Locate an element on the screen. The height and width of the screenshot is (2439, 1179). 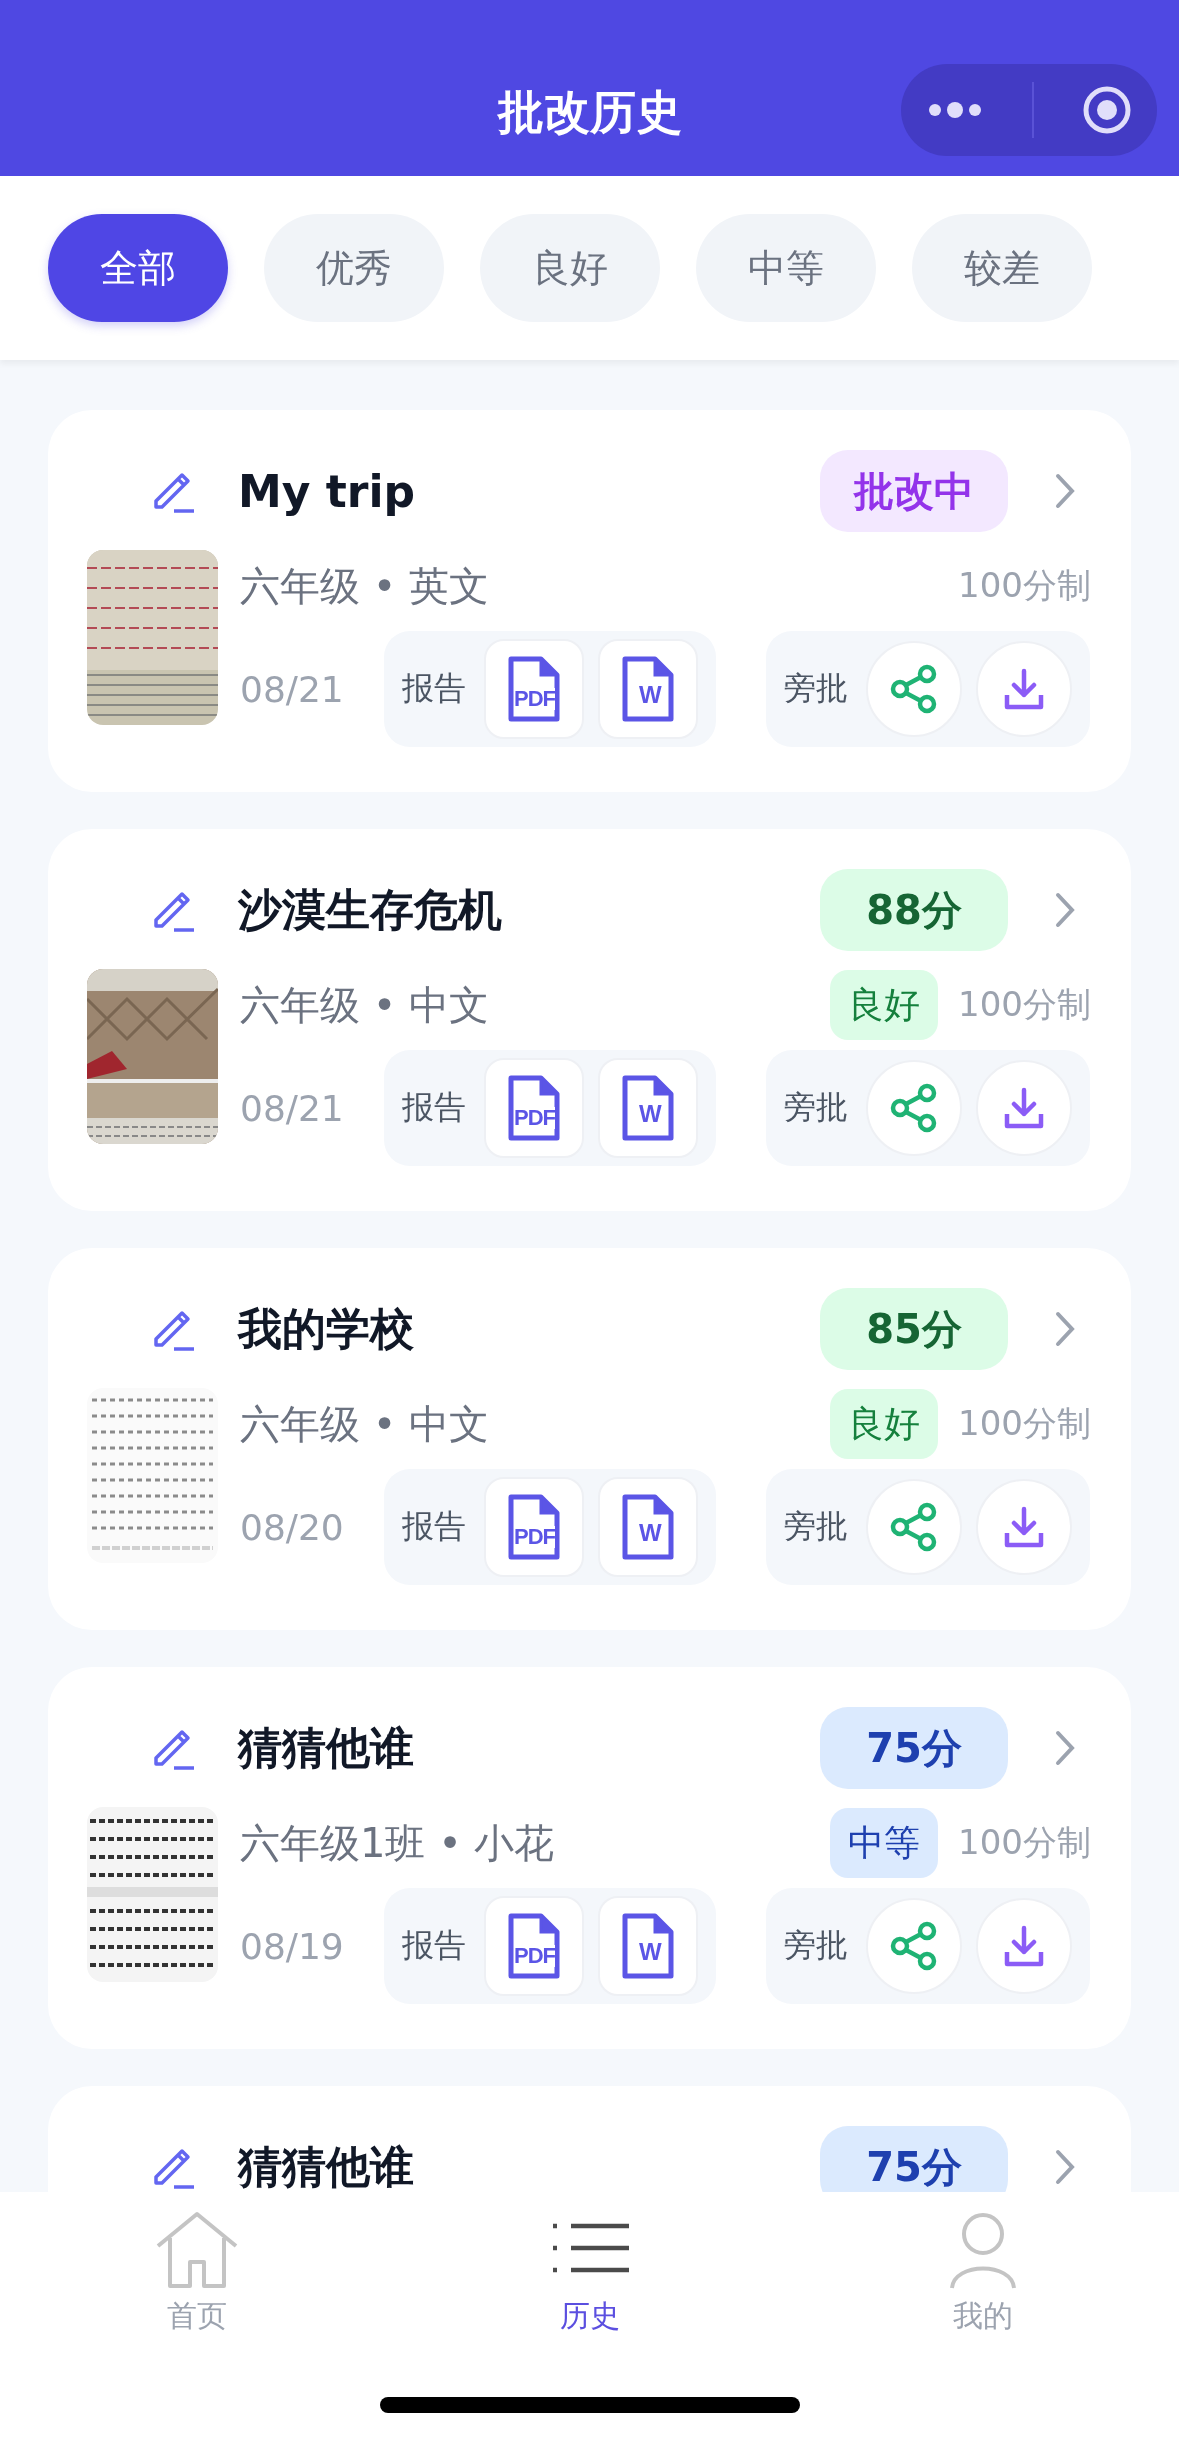
essay-card: My trip 批改中 六年级 • 英文 100分制 08/21 报告 PDF W 旁批 is located at coordinates (589, 601).